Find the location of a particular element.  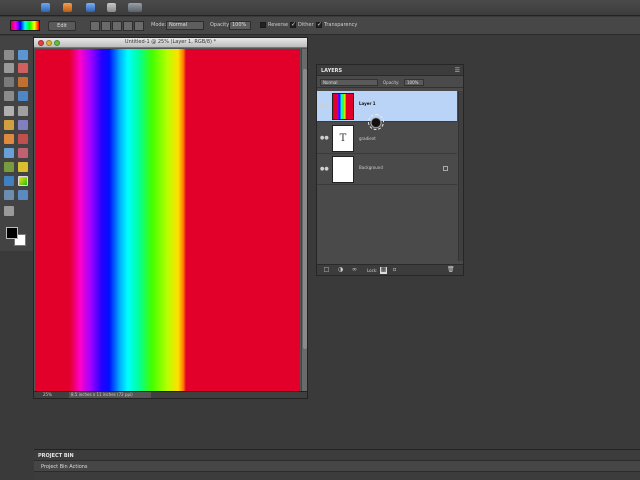

marquee-tool-icon is located at coordinates (9, 82).